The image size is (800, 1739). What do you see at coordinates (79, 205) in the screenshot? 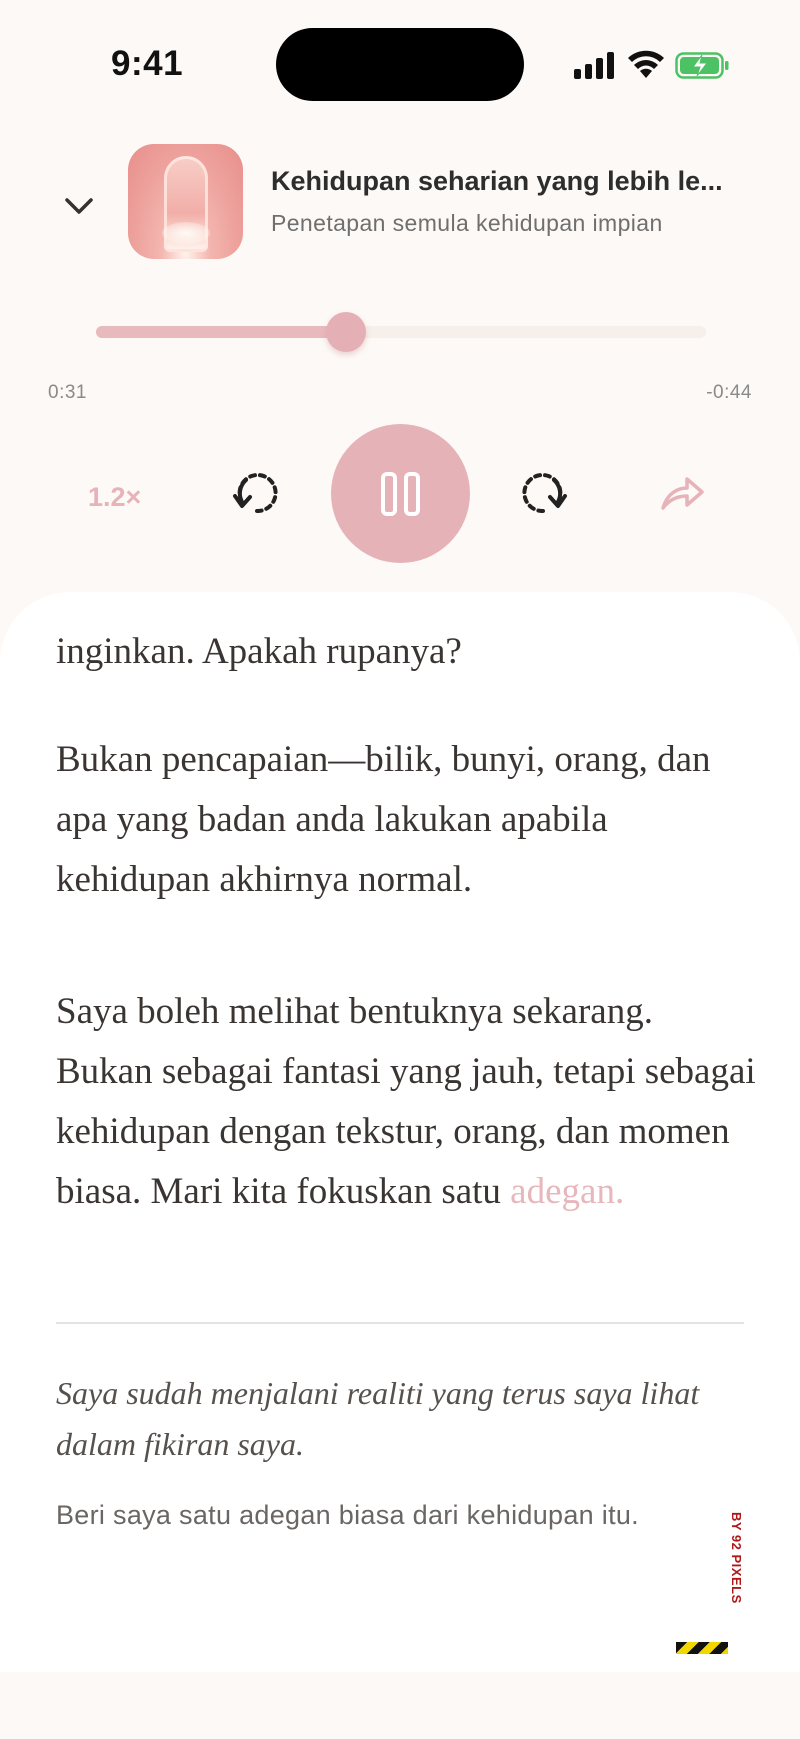
I see `chevron-down-icon` at bounding box center [79, 205].